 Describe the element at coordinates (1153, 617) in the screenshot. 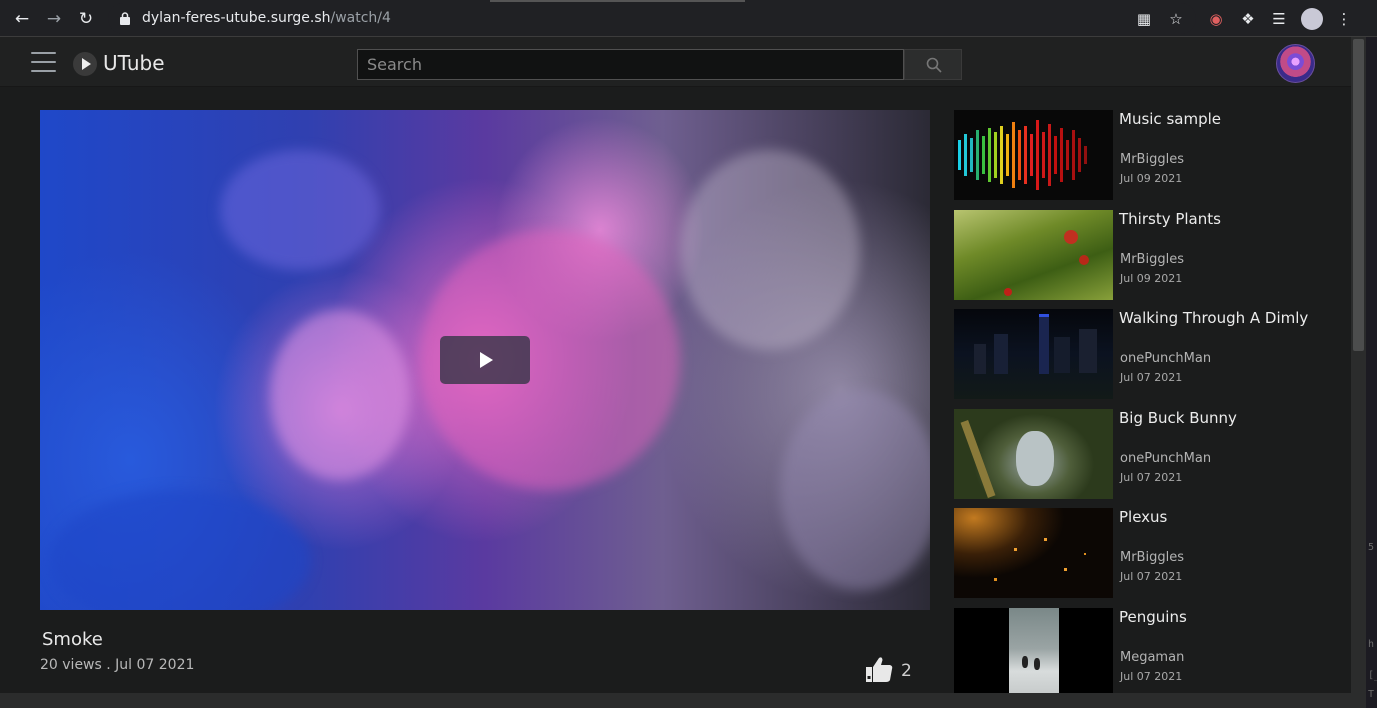

I see `related-video-title: Penguins` at that location.